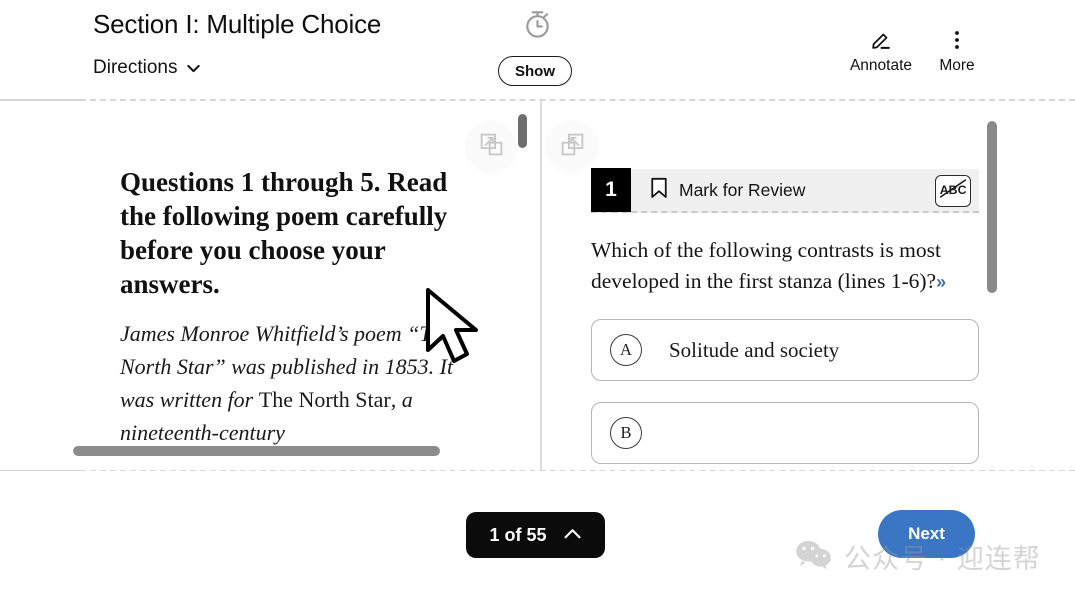 Image resolution: width=1075 pixels, height=596 pixels. What do you see at coordinates (881, 40) in the screenshot?
I see `pencil-underline-icon` at bounding box center [881, 40].